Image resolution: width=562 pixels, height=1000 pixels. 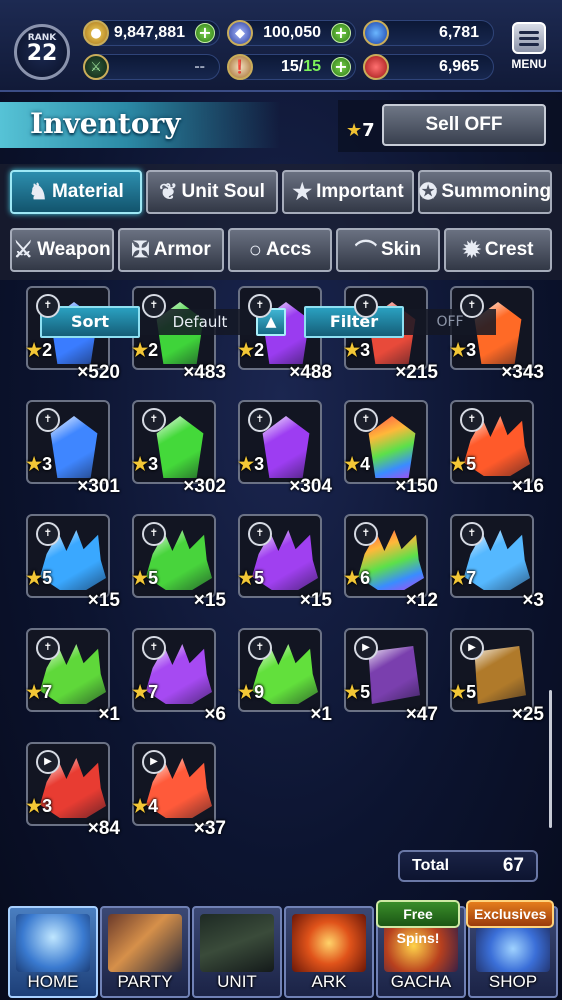 What do you see at coordinates (47, 692) in the screenshot?
I see `item-rarity-value: 7` at bounding box center [47, 692].